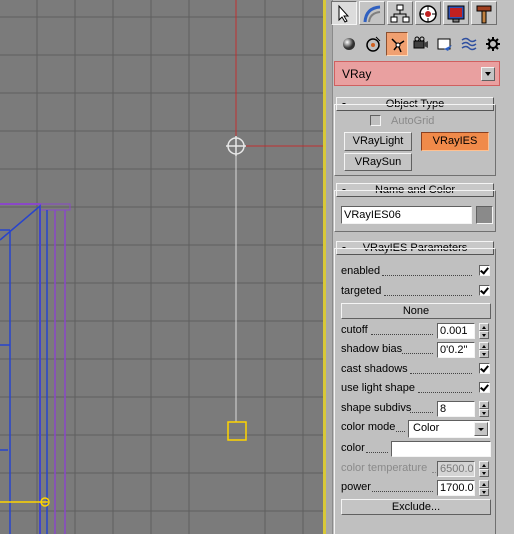 This screenshot has height=534, width=514. I want to click on category-cameras, so click(421, 44).